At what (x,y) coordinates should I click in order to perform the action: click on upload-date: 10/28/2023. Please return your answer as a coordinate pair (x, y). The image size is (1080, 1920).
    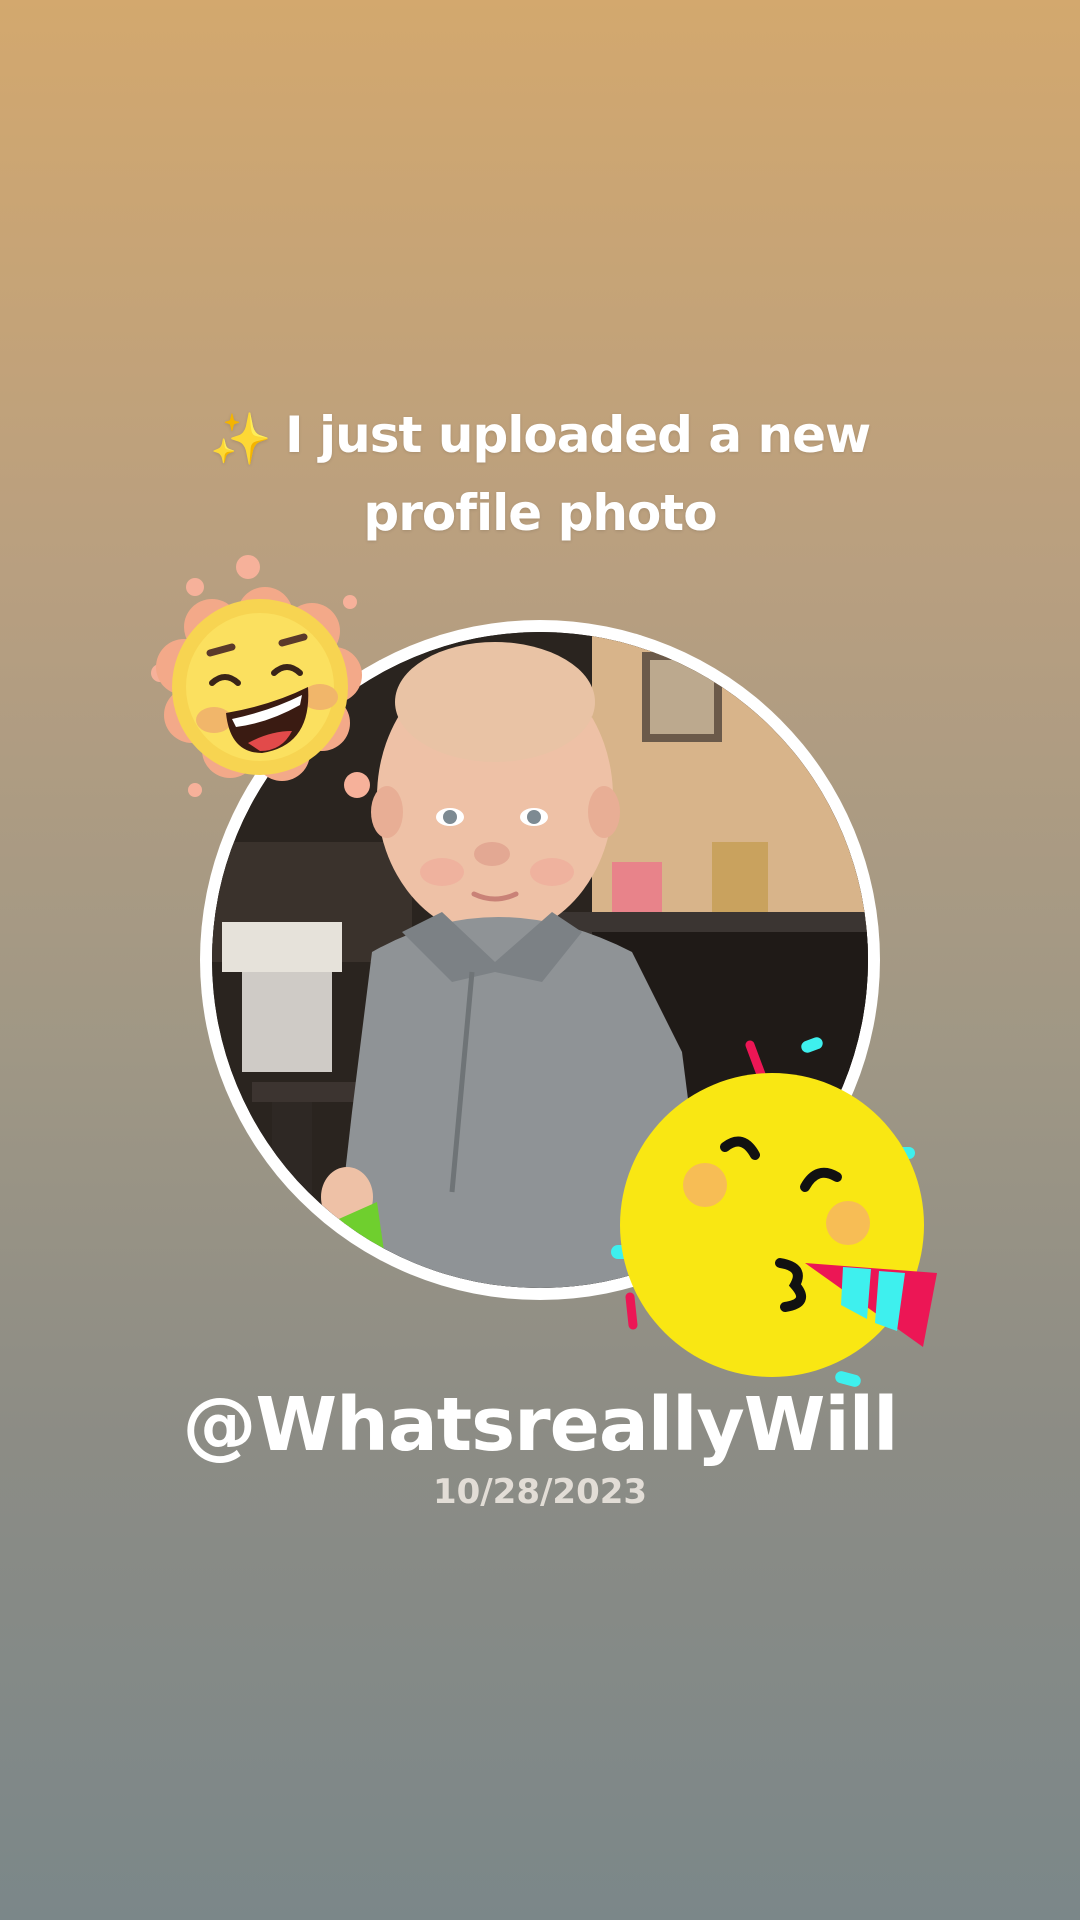
    Looking at the image, I should click on (540, 1492).